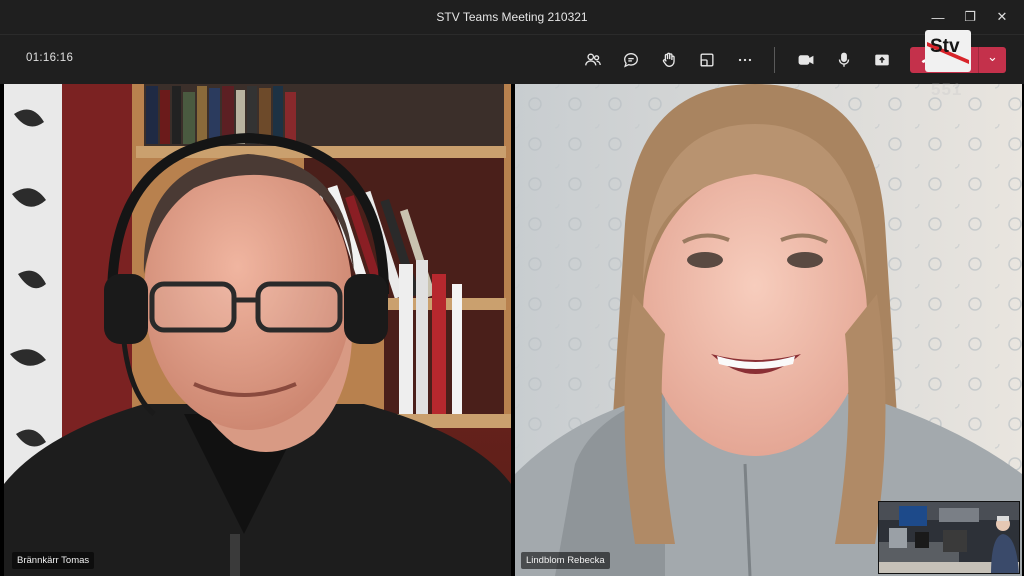 Image resolution: width=1024 pixels, height=576 pixels. I want to click on self-preview-video, so click(949, 537).